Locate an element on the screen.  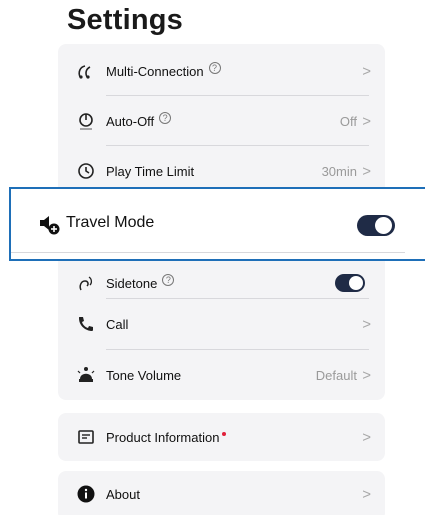
multi-connection-icon is located at coordinates (86, 71).